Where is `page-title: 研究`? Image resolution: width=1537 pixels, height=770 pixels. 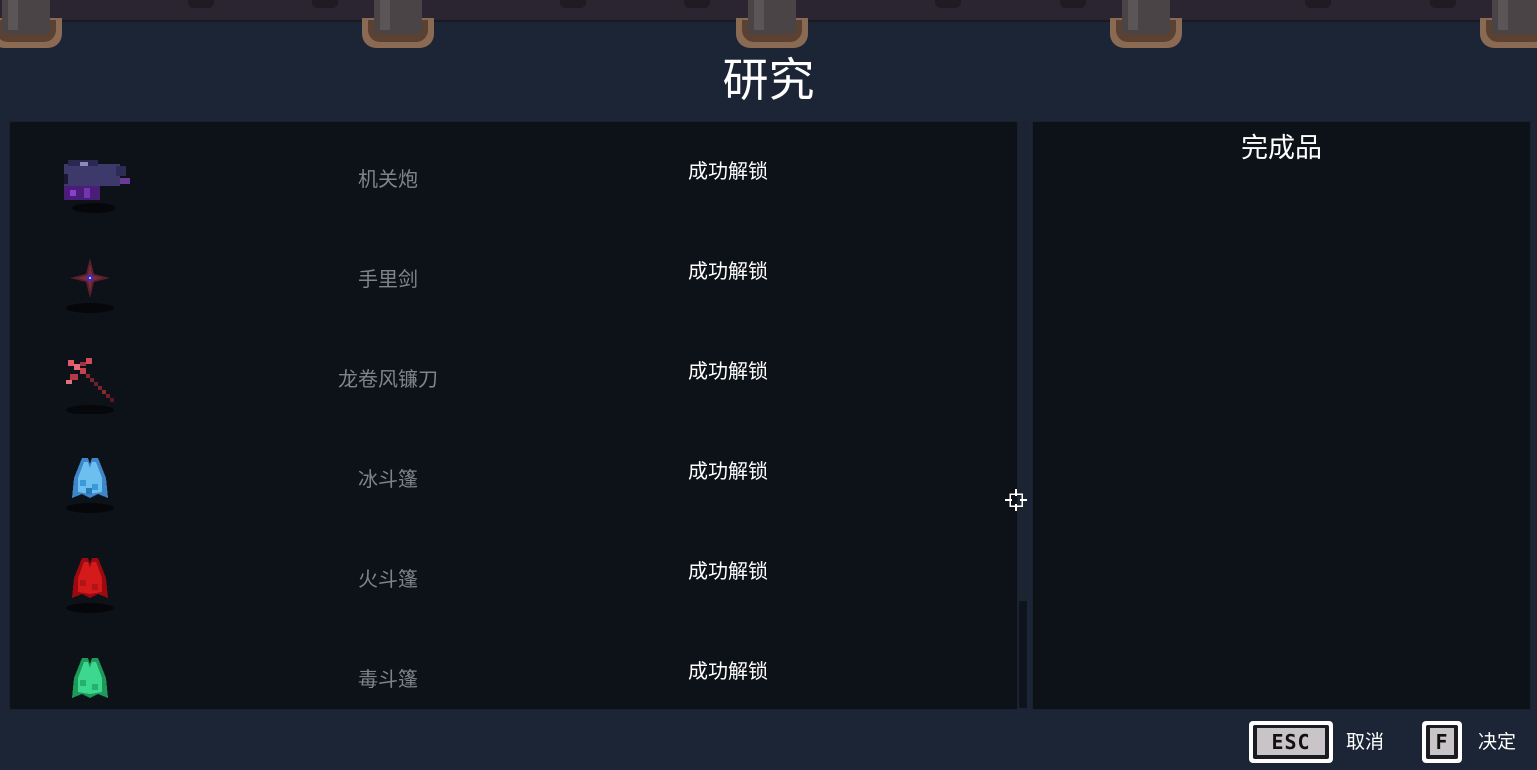 page-title: 研究 is located at coordinates (768, 80).